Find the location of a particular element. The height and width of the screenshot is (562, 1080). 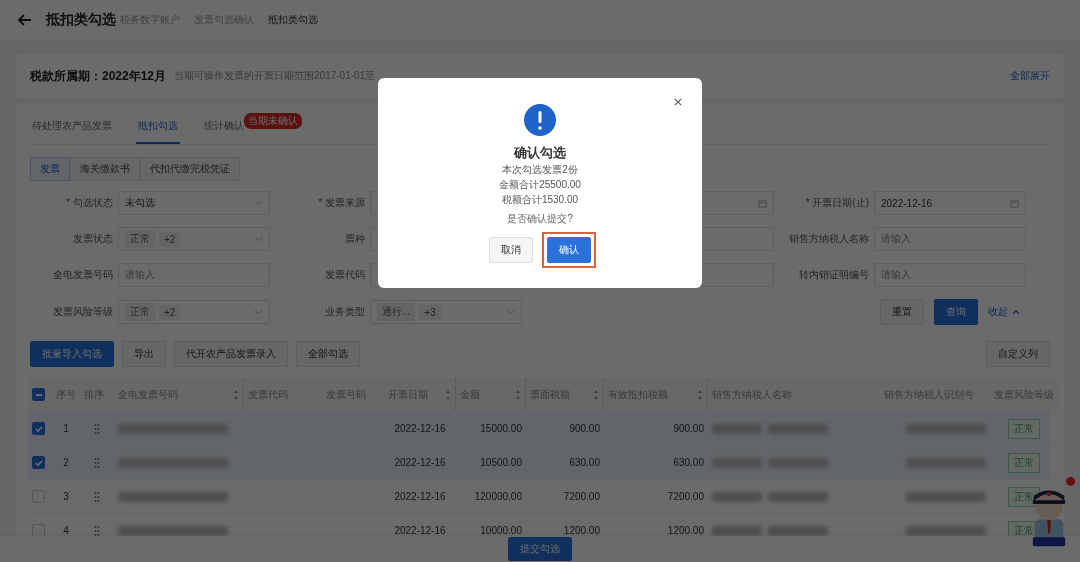

filter-label: * 勾选状态 is located at coordinates (89, 203).